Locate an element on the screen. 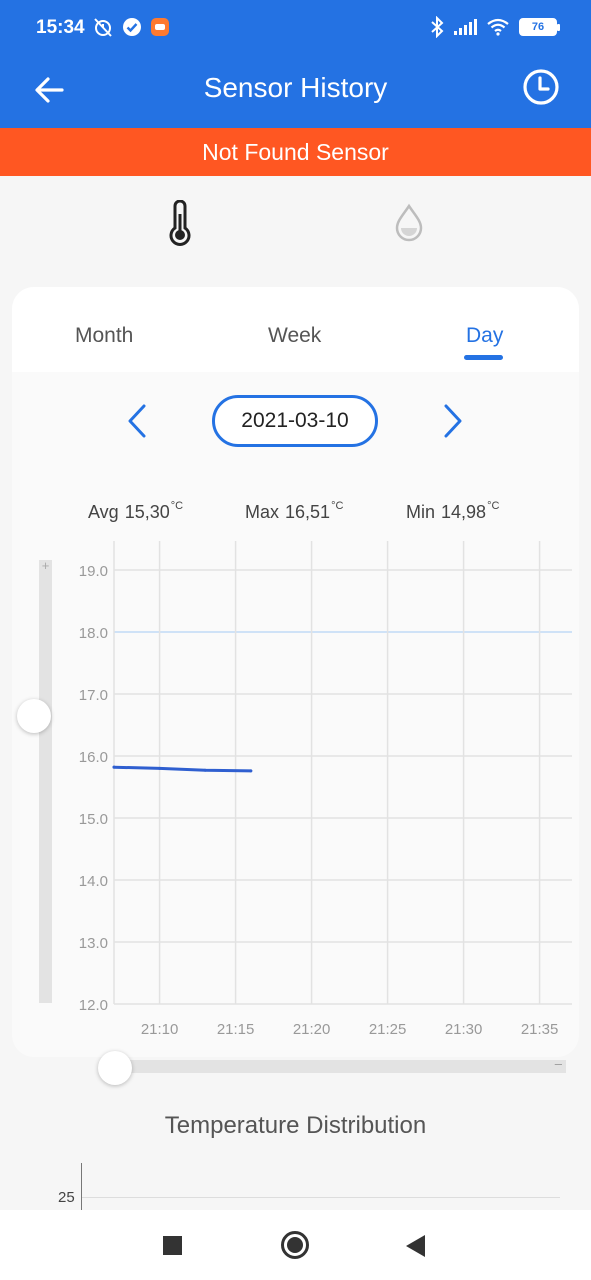 This screenshot has height=1280, width=591. battery-level: 76 is located at coordinates (538, 27).